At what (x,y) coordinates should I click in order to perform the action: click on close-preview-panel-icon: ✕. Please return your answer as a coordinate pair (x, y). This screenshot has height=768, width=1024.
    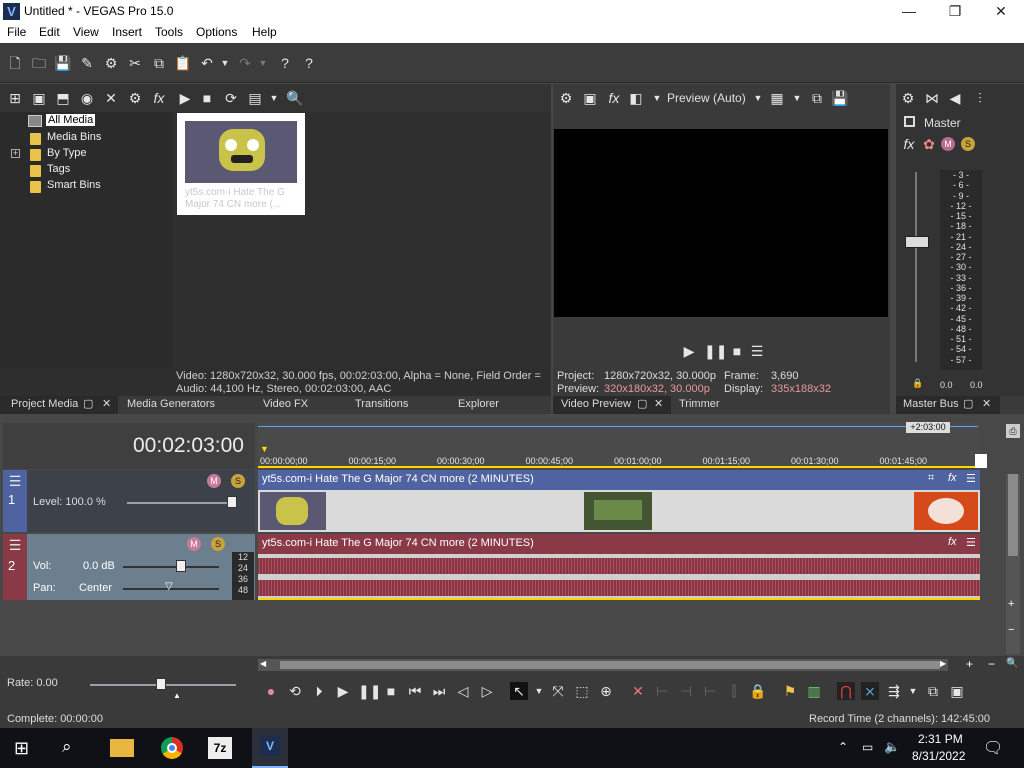
    Looking at the image, I should click on (658, 403).